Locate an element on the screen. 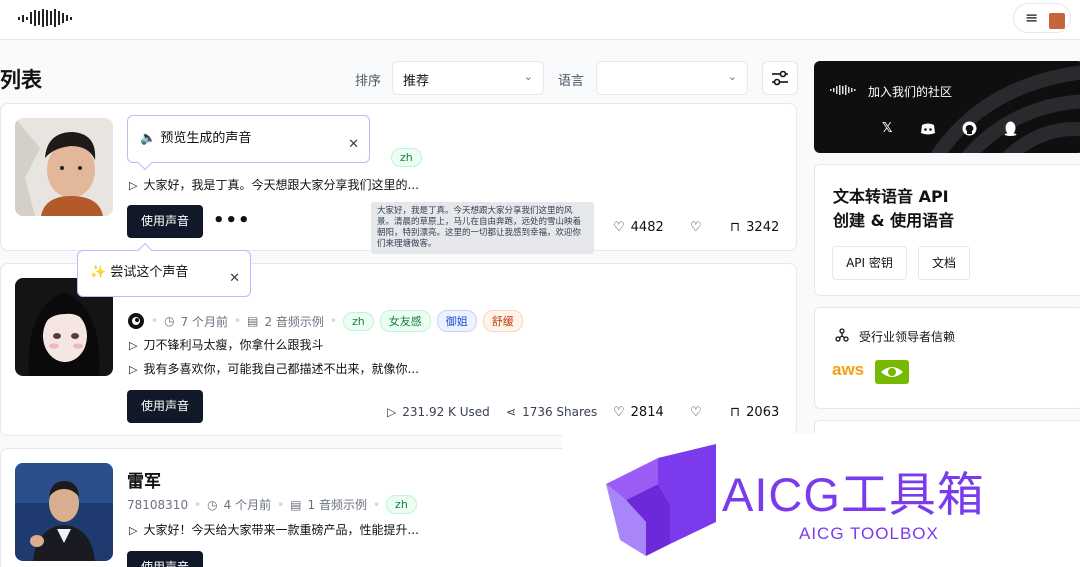 The height and width of the screenshot is (567, 1080). save-stat: ⊓ 3242 is located at coordinates (754, 227).